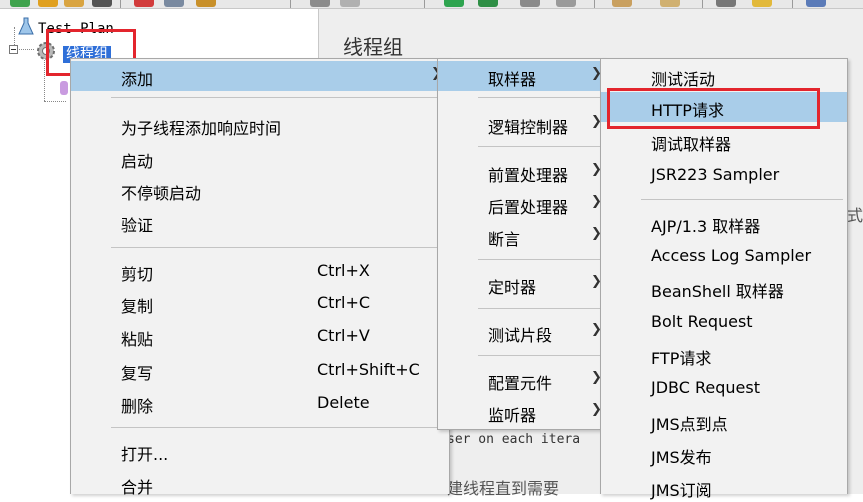 The height and width of the screenshot is (502, 863). Describe the element at coordinates (48, 3) in the screenshot. I see `templates-icon` at that location.